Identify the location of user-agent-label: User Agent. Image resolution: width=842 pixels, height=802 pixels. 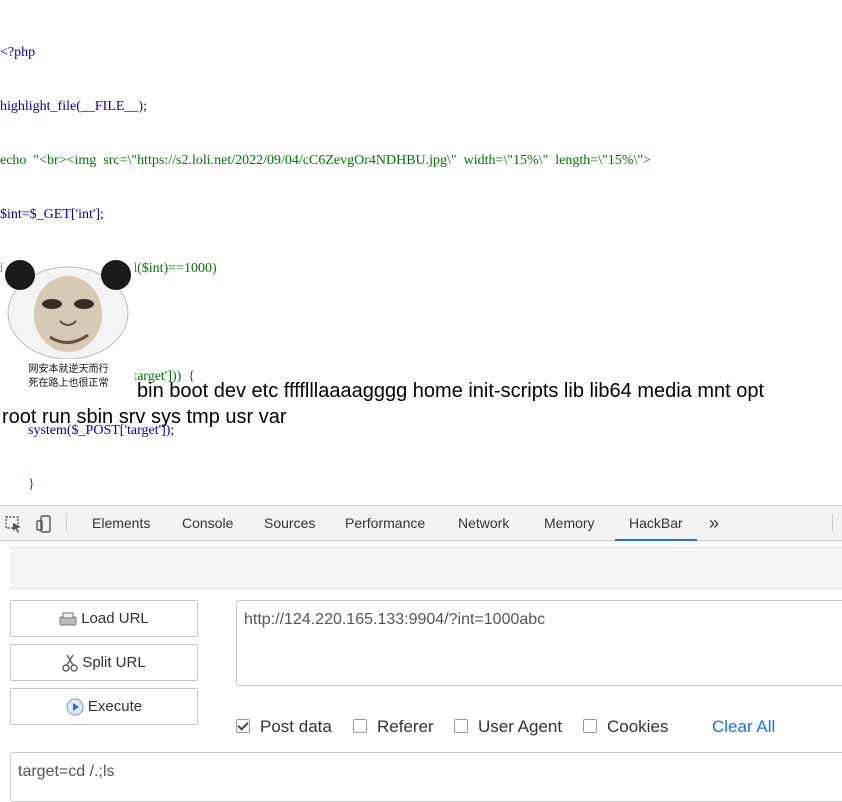
(520, 726).